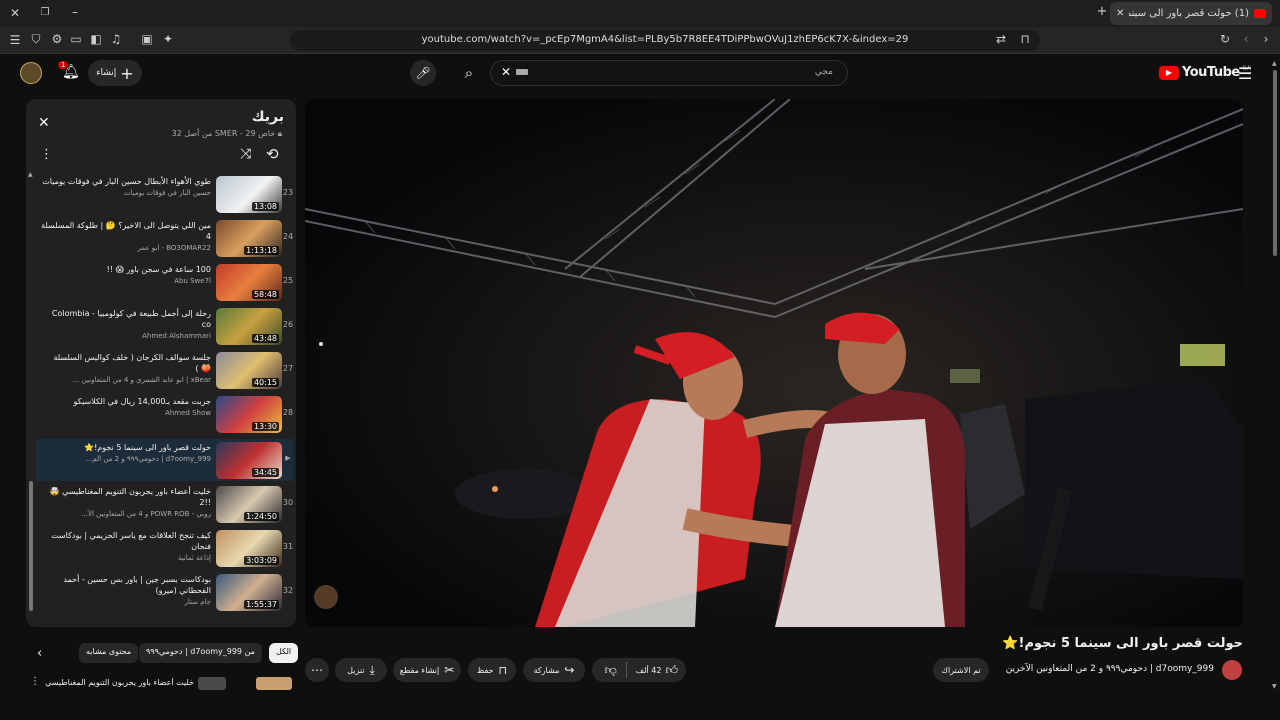 The height and width of the screenshot is (720, 1280). What do you see at coordinates (423, 73) in the screenshot?
I see `voice-search-button: 🎤︎` at bounding box center [423, 73].